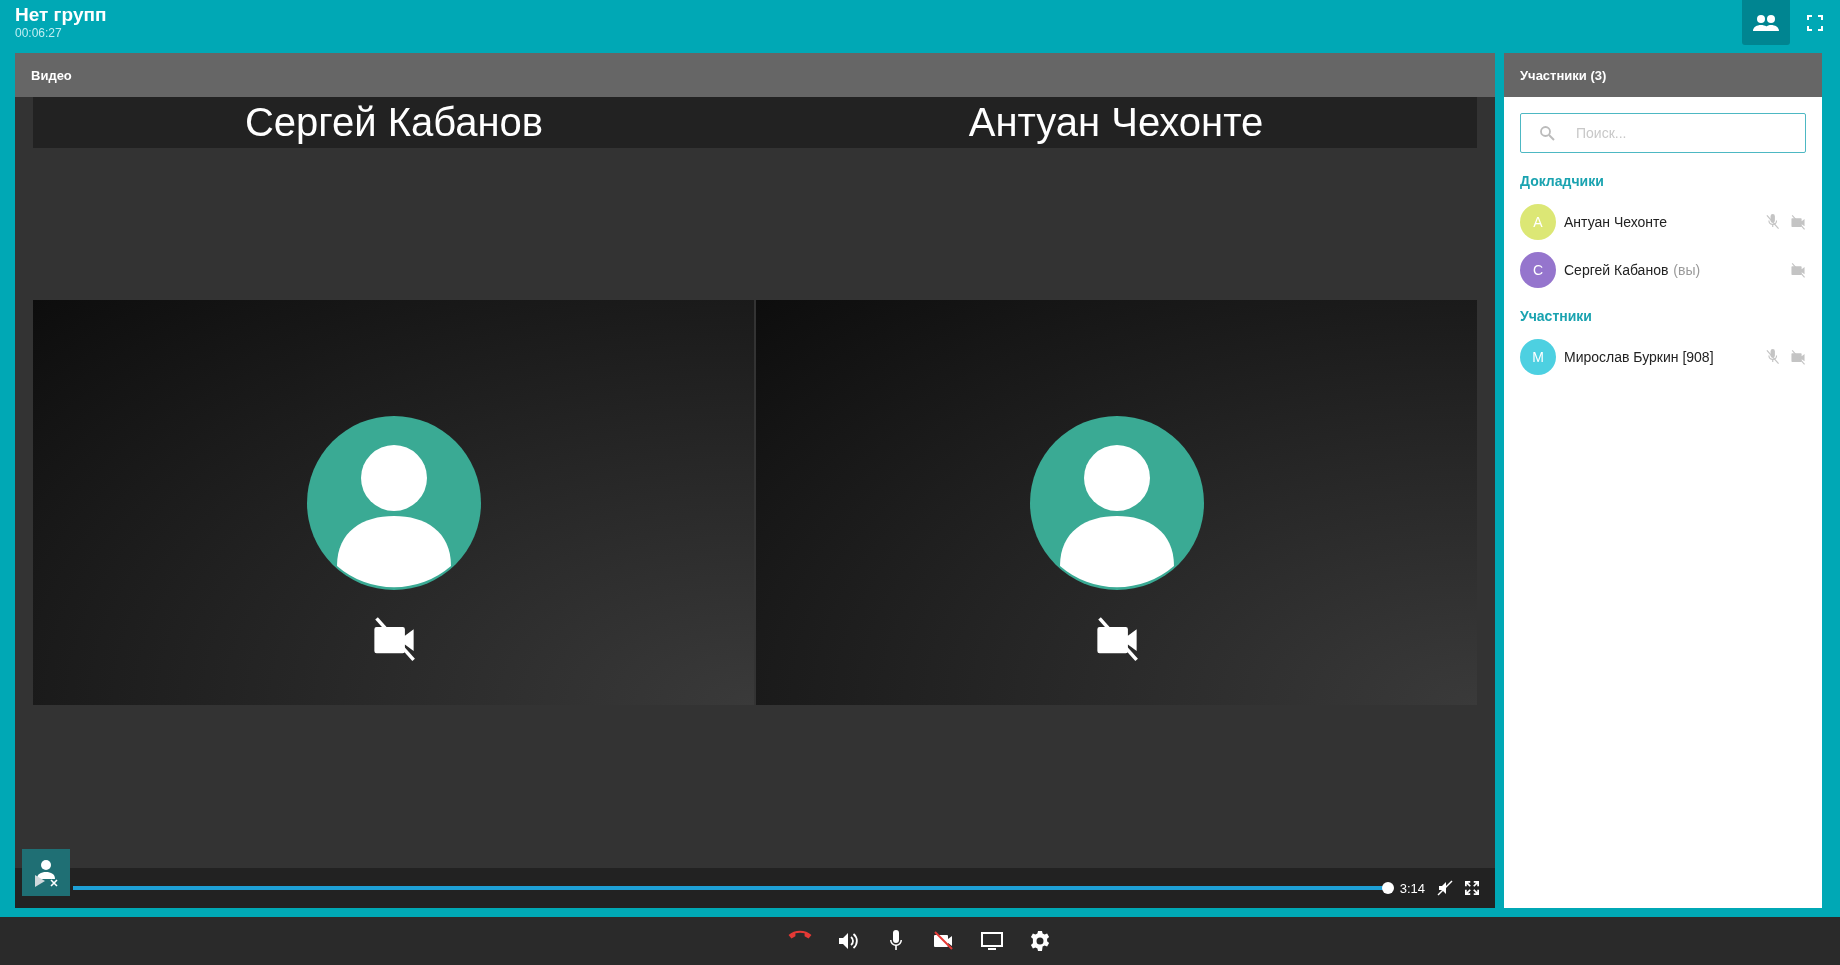 The width and height of the screenshot is (1840, 965). I want to click on progress-slider, so click(733, 888).